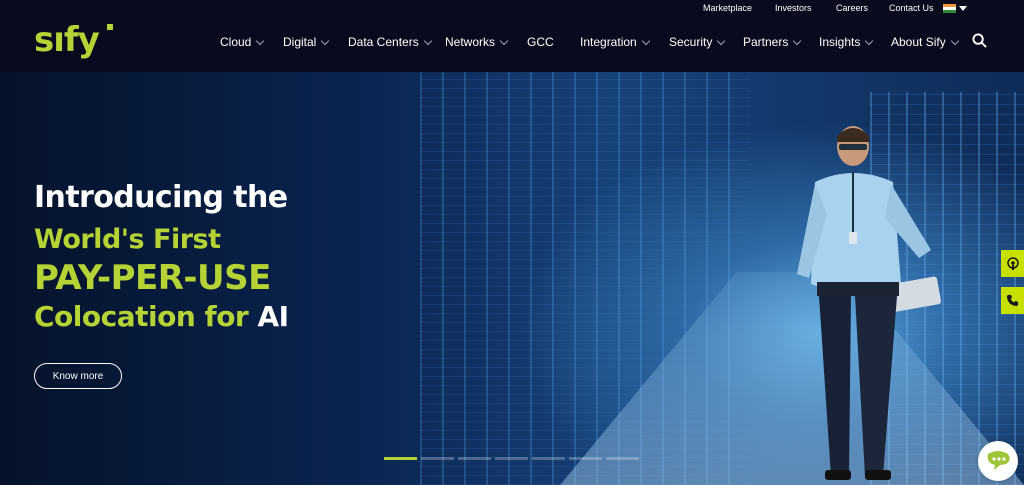 The width and height of the screenshot is (1024, 485). What do you see at coordinates (766, 42) in the screenshot?
I see `nav-label: Partners` at bounding box center [766, 42].